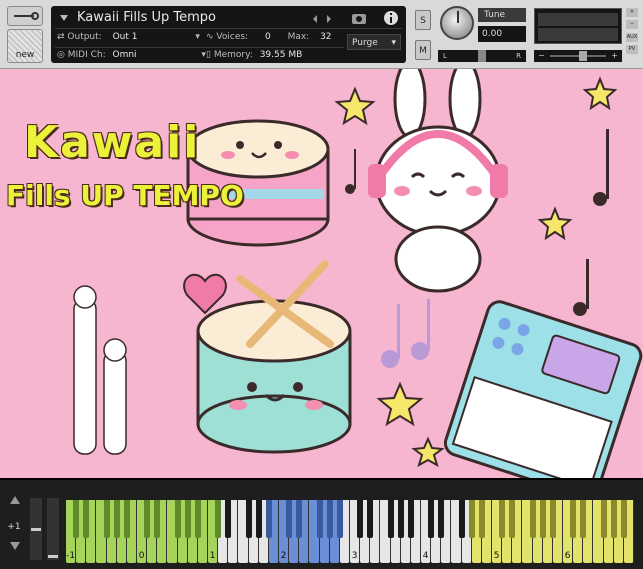 This screenshot has height=569, width=643. What do you see at coordinates (146, 17) in the screenshot?
I see `instrument-title: Kawaii Fills Up Tempo` at bounding box center [146, 17].